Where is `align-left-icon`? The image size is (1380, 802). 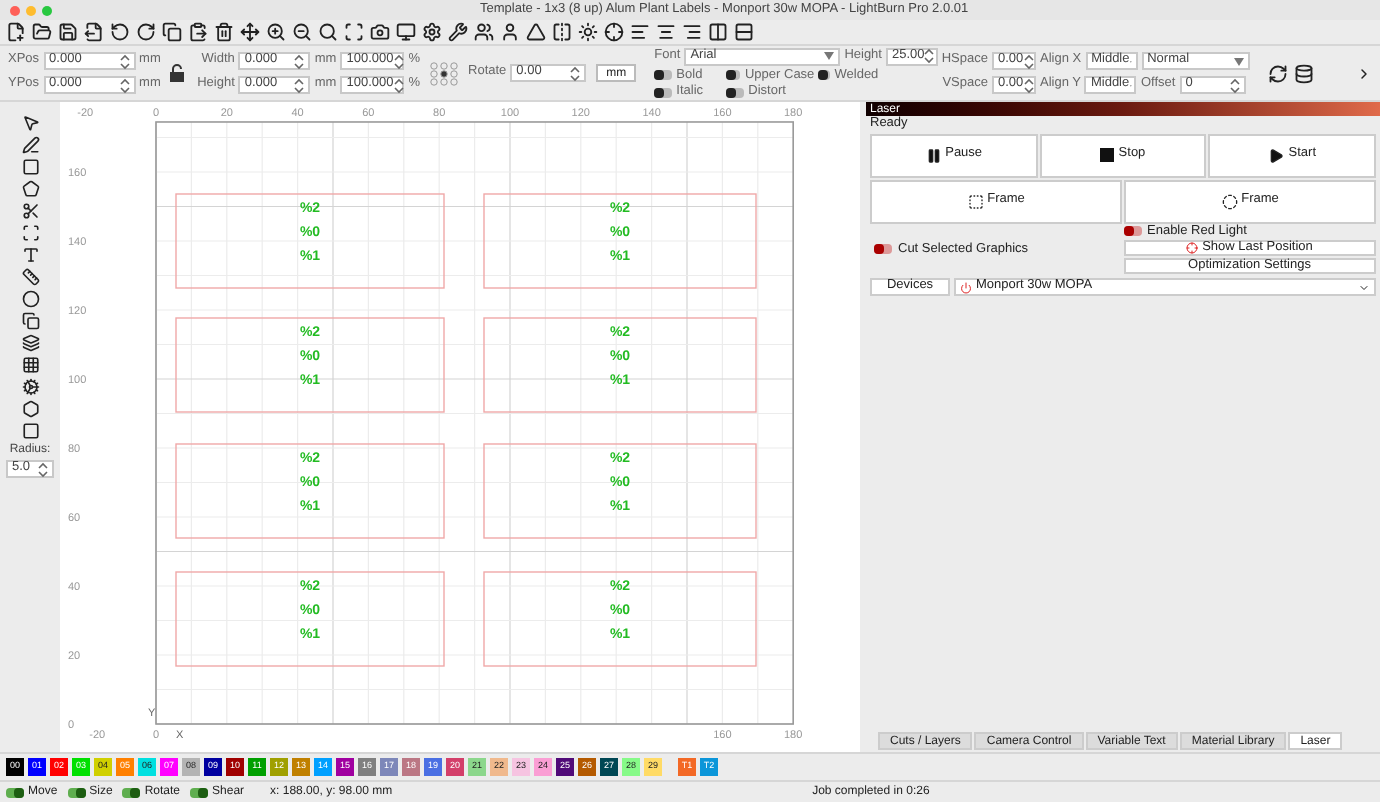
align-left-icon is located at coordinates (640, 32).